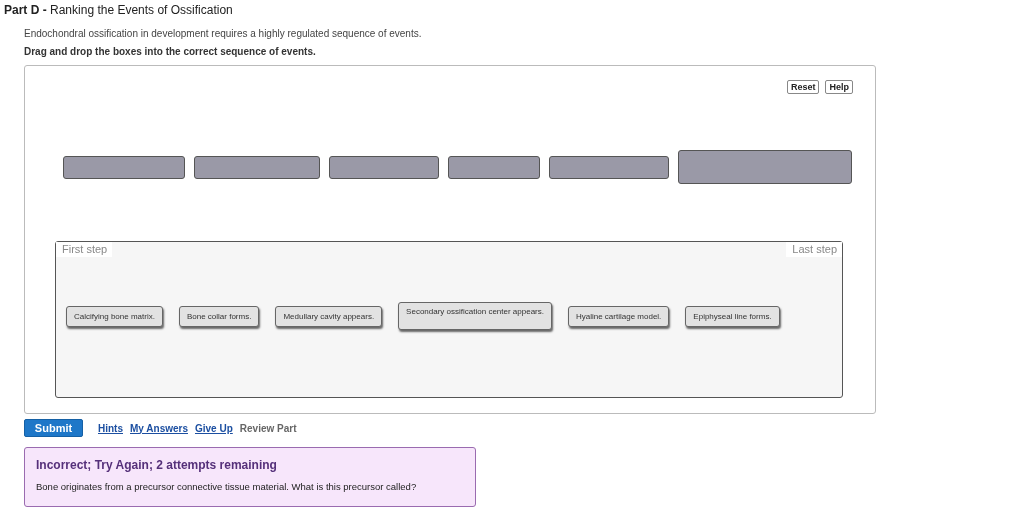 The height and width of the screenshot is (528, 1024). What do you see at coordinates (159, 428) in the screenshot?
I see `action-link: My Answers` at bounding box center [159, 428].